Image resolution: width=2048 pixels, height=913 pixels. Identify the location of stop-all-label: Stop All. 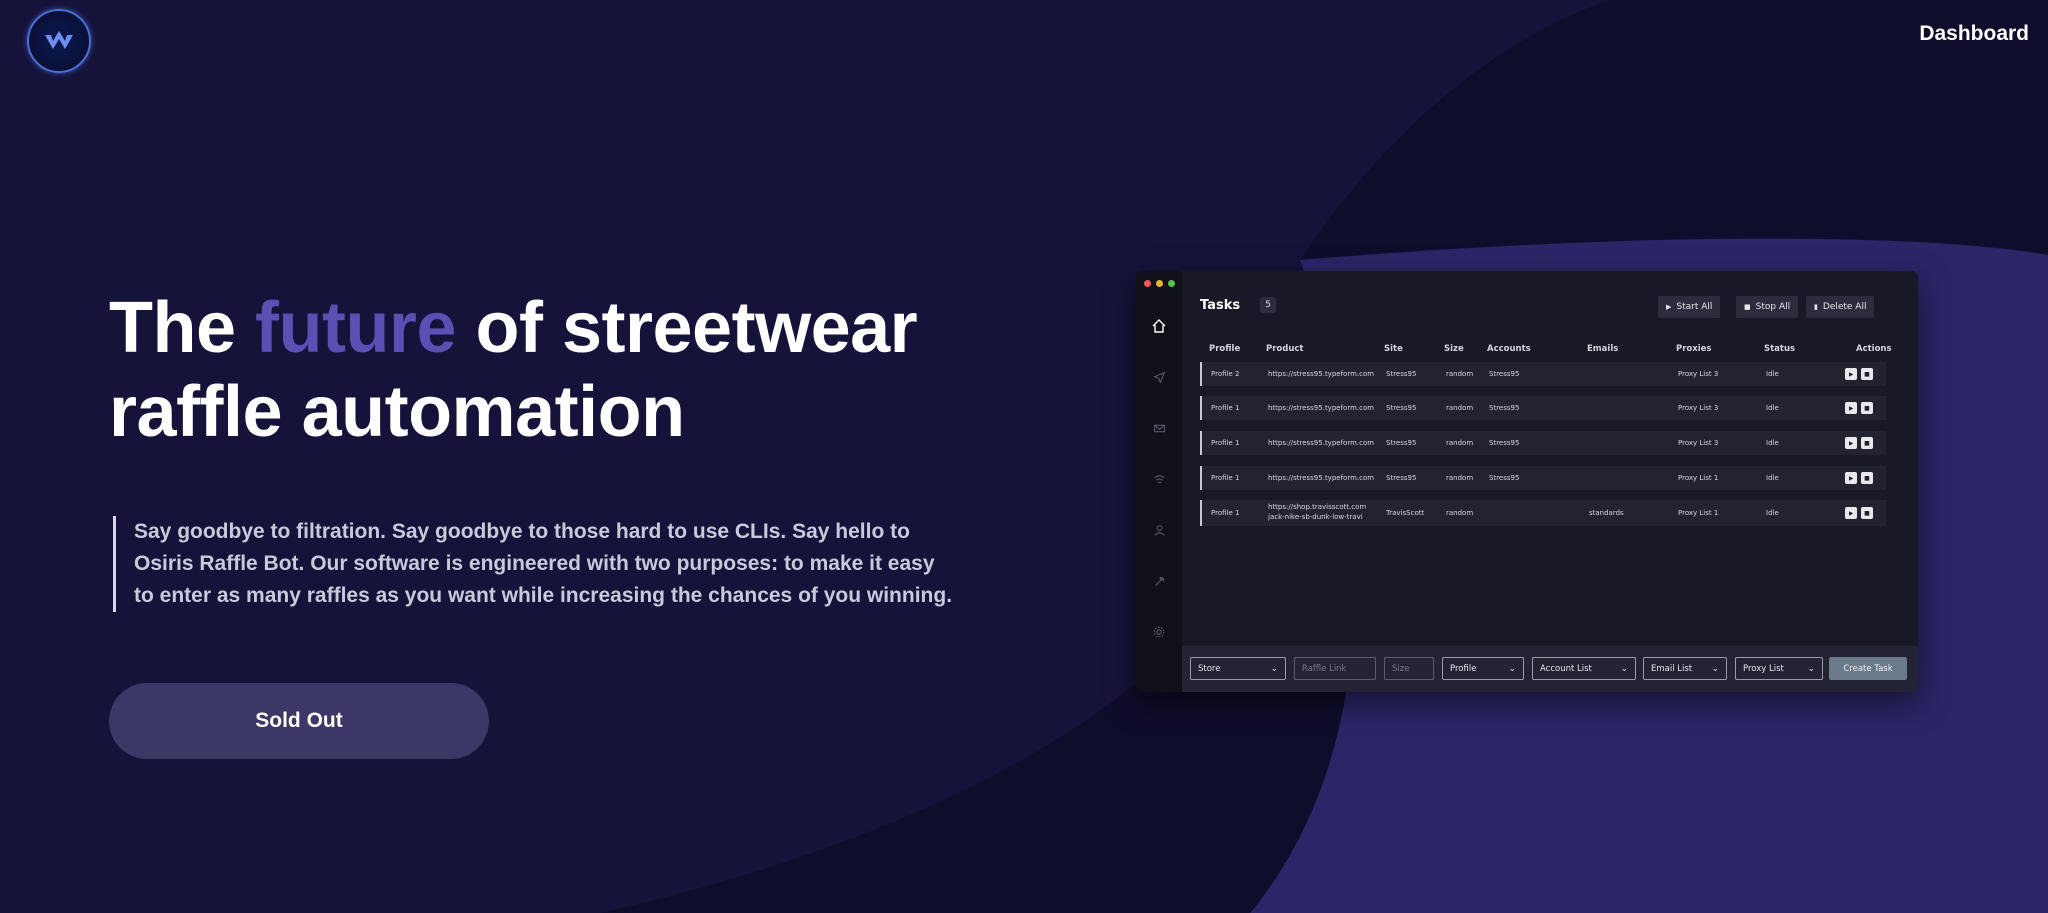
(1773, 307).